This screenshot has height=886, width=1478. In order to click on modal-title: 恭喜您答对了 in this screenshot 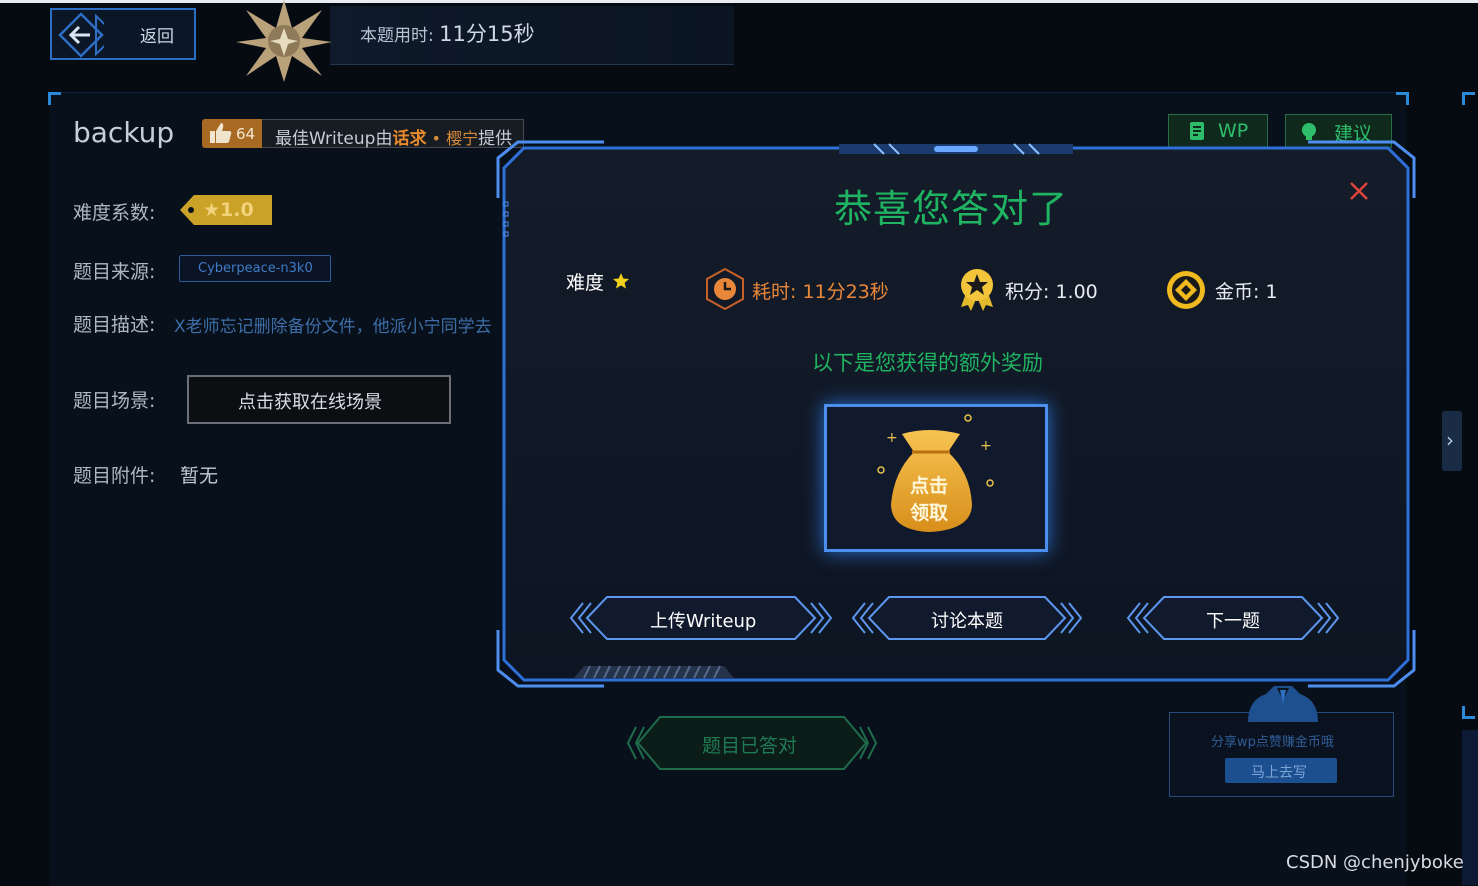, I will do `click(951, 209)`.